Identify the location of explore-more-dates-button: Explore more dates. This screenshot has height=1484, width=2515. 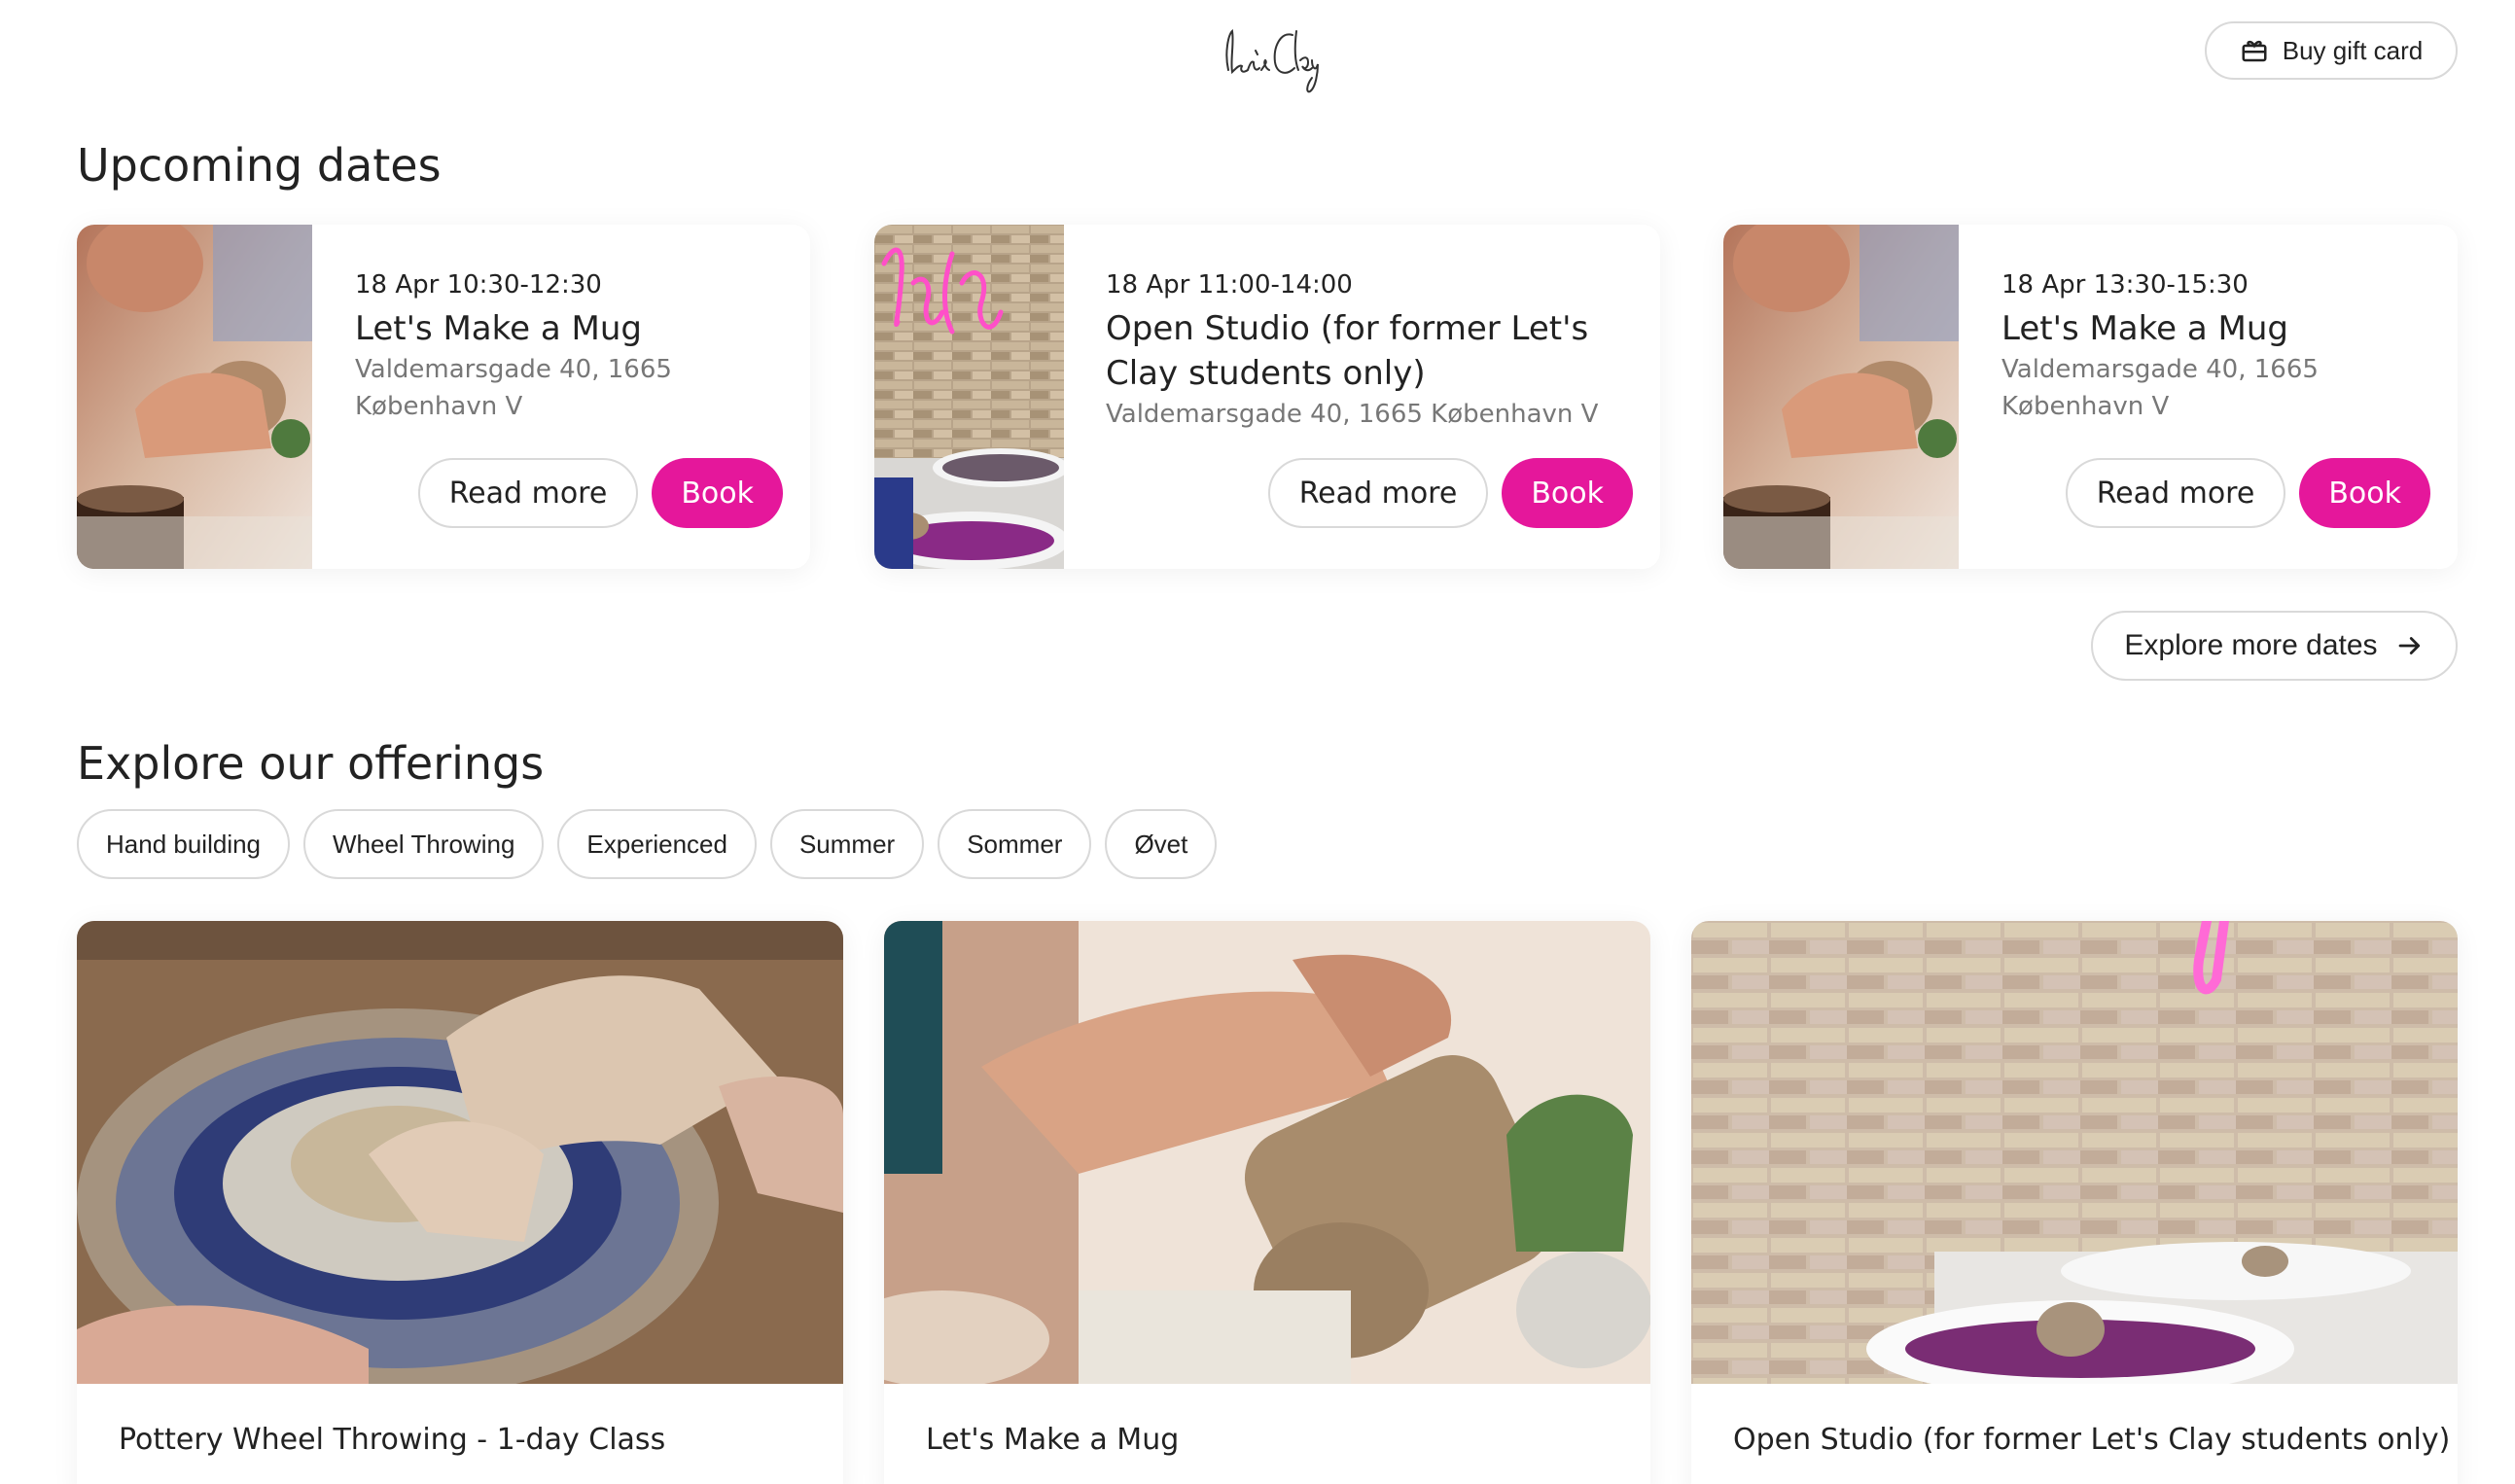
(2274, 646).